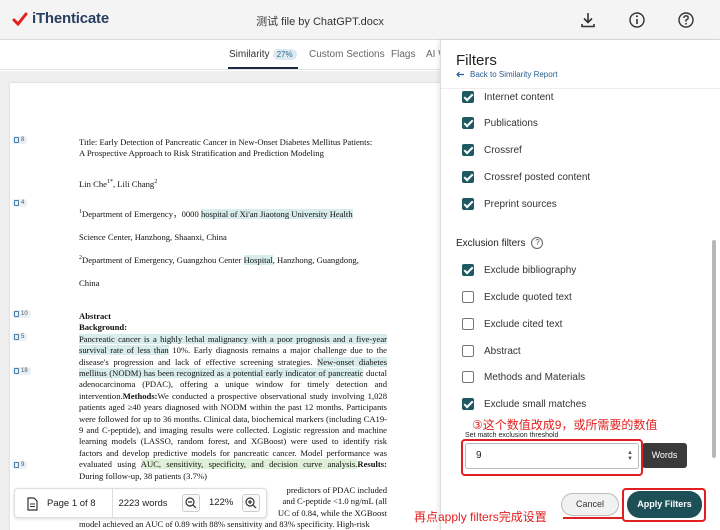 Image resolution: width=720 pixels, height=530 pixels. Describe the element at coordinates (588, 20) in the screenshot. I see `download-icon` at that location.